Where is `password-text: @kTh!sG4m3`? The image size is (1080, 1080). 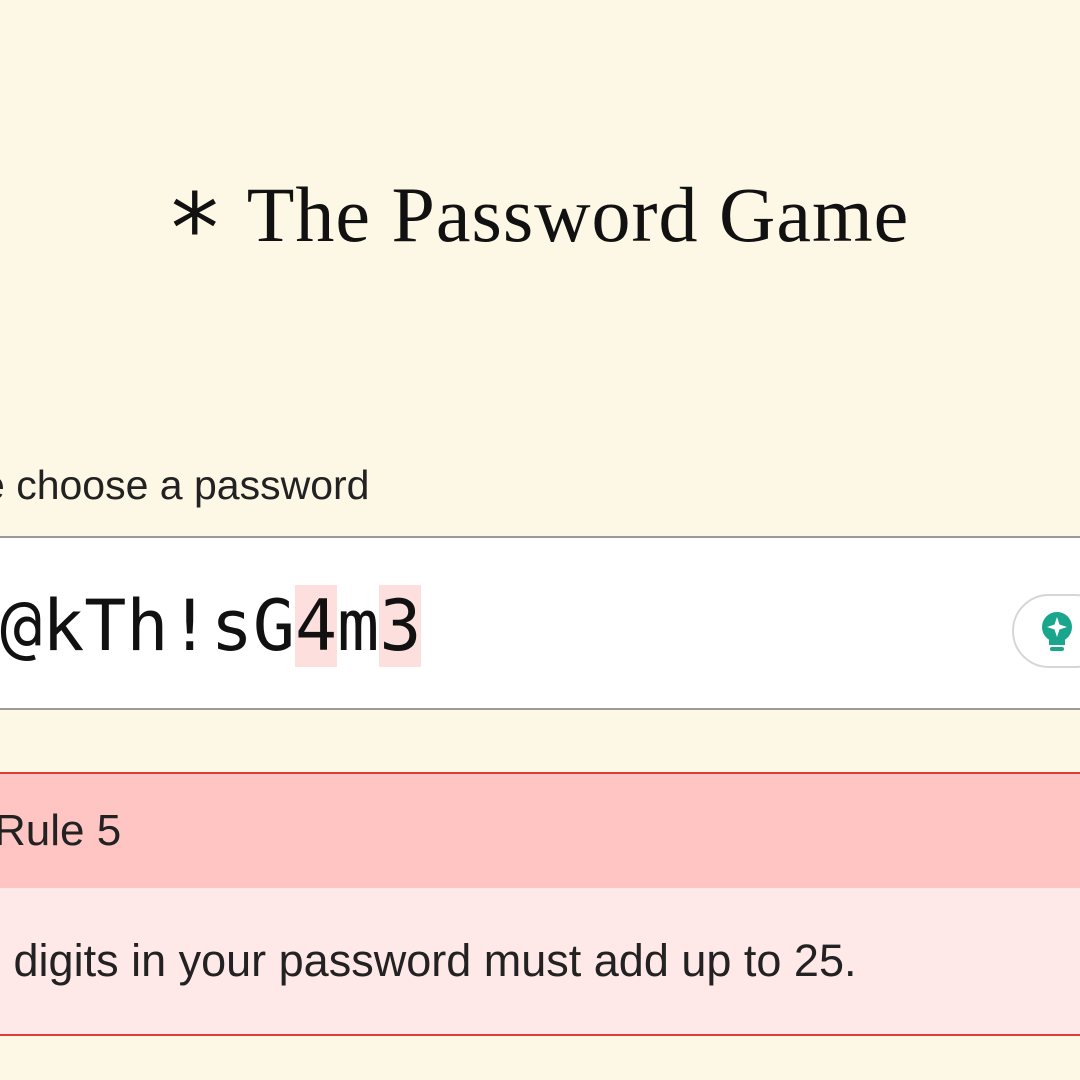
password-text: @kTh!sG4m3 is located at coordinates (211, 626).